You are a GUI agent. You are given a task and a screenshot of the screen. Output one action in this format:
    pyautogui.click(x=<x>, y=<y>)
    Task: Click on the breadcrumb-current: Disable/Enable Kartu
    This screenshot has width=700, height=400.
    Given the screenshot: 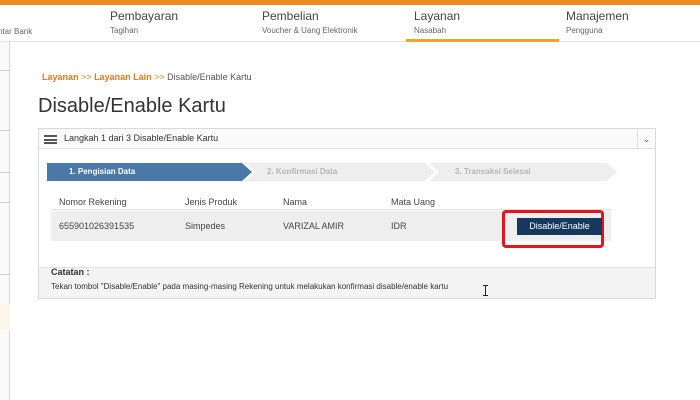 What is the action you would take?
    pyautogui.click(x=209, y=77)
    